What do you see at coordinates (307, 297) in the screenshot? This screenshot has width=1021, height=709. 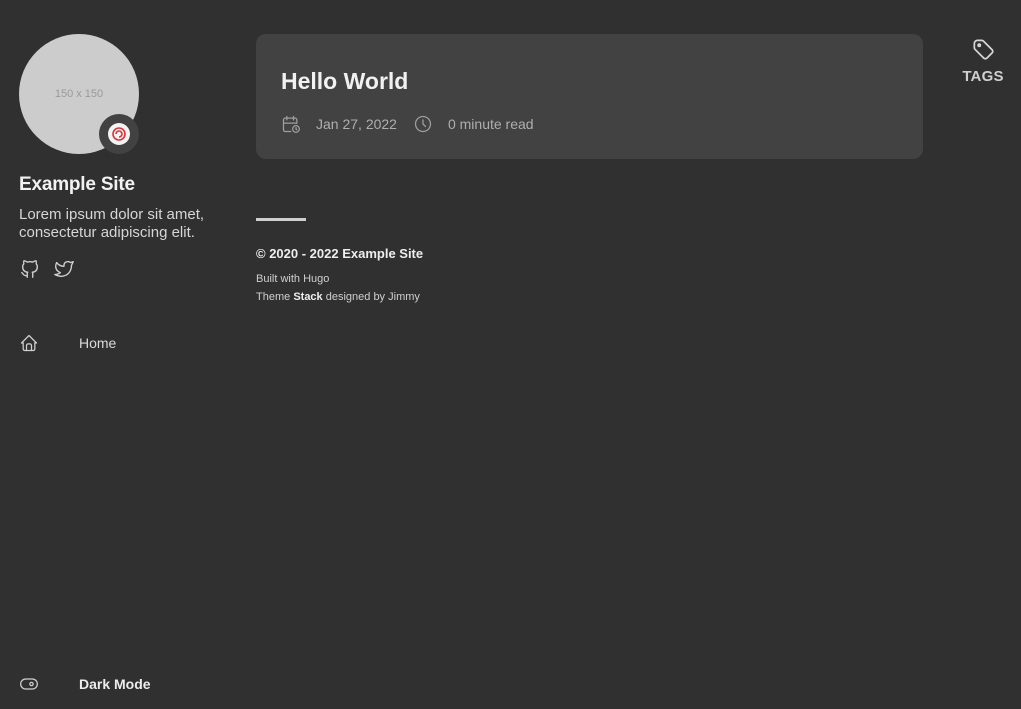 I see `theme-stack-link: Stack` at bounding box center [307, 297].